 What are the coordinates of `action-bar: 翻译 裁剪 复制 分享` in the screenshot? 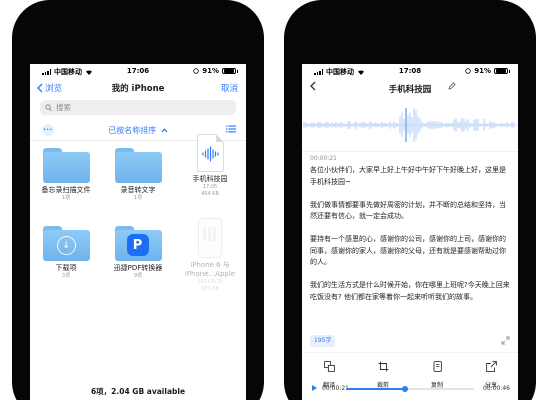 It's located at (410, 370).